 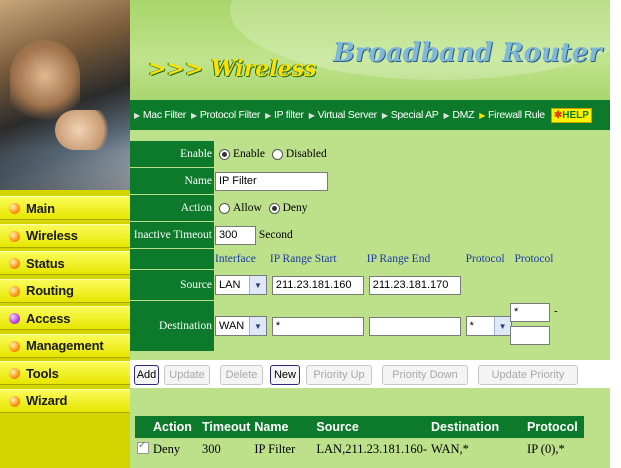 I want to click on sidebar-item-management: Management, so click(x=65, y=345).